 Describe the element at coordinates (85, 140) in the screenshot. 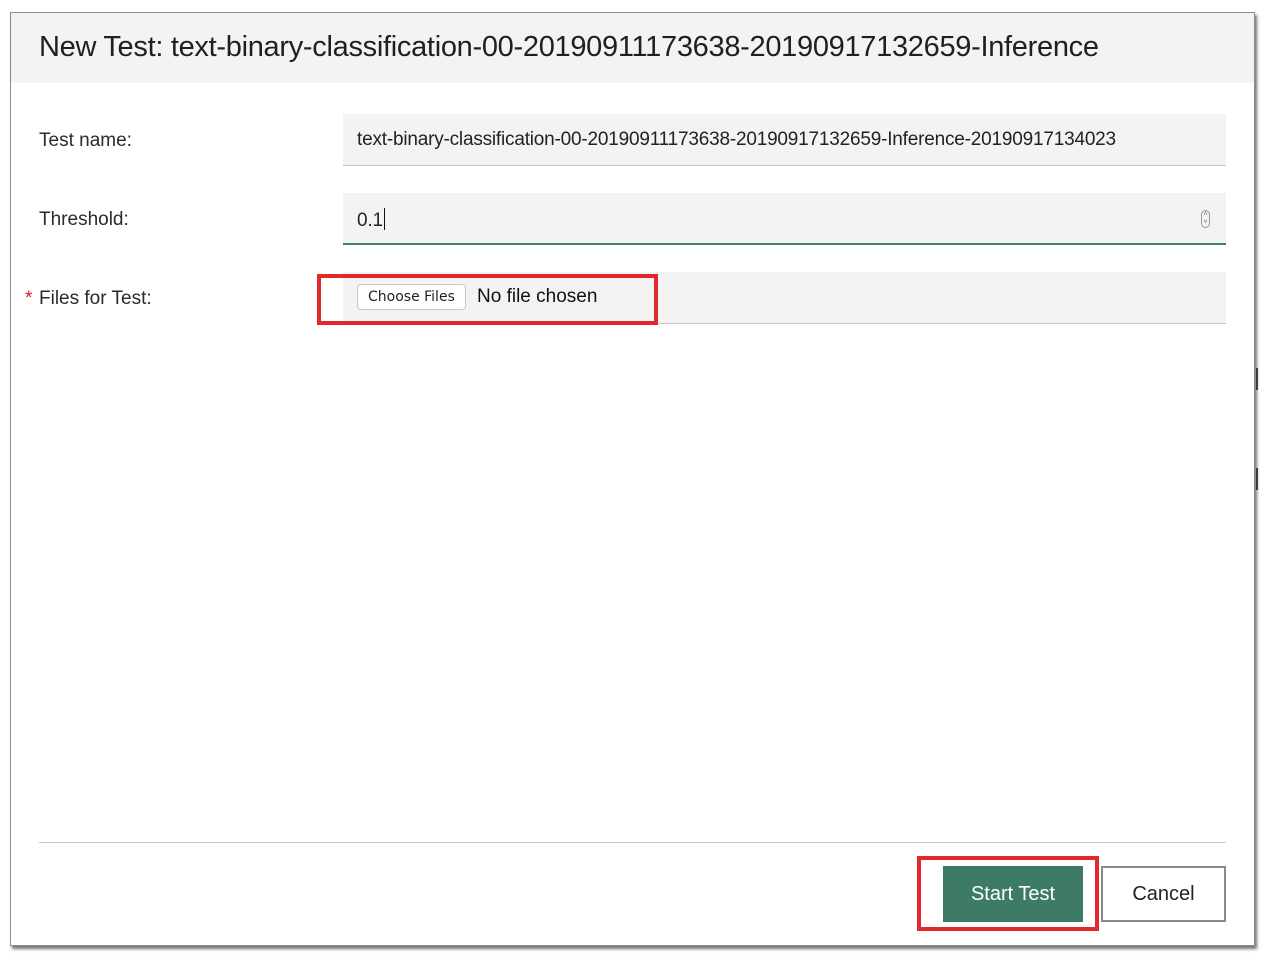

I see `test-name-label: Test name:` at that location.